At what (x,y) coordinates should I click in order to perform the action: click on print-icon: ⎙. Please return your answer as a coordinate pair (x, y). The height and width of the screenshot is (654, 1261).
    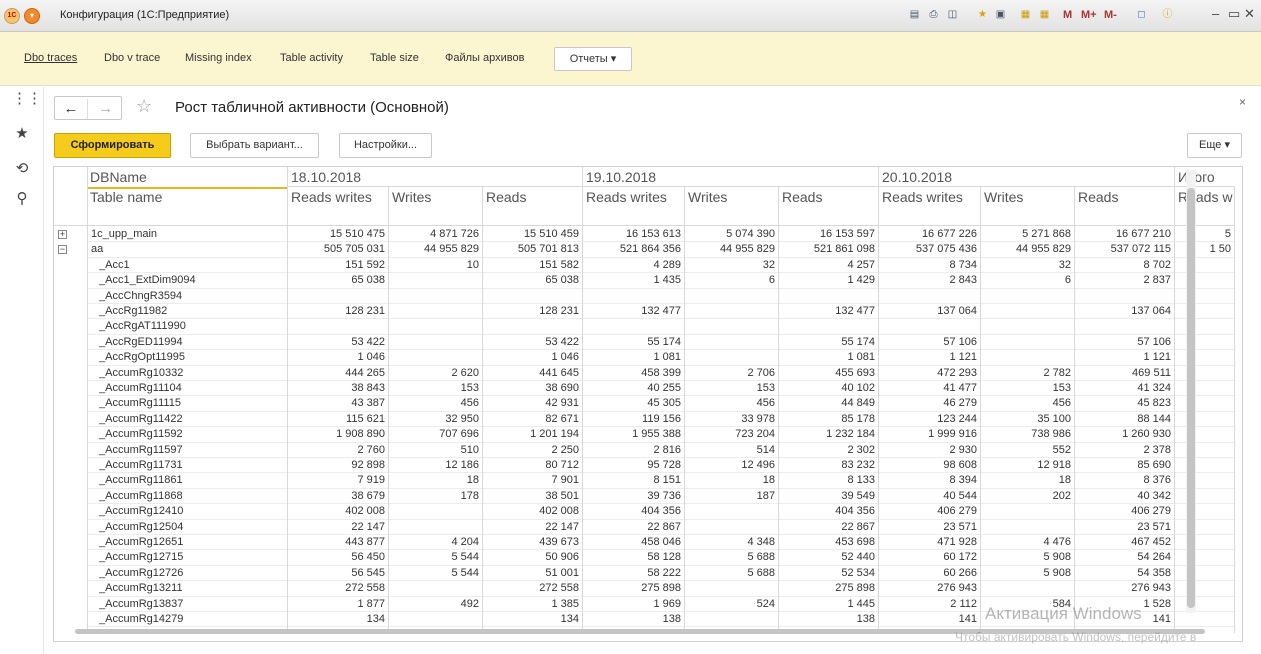
    Looking at the image, I should click on (933, 15).